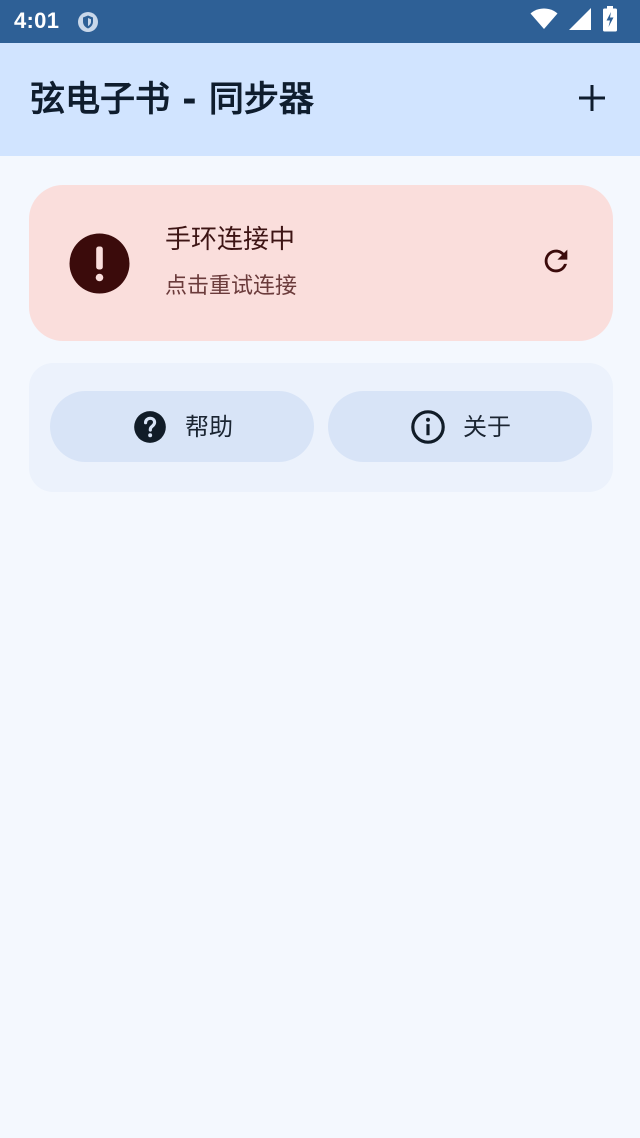 The image size is (640, 1138). What do you see at coordinates (321, 263) in the screenshot?
I see `connection-status-card: 手环连接中 点击重试连接` at bounding box center [321, 263].